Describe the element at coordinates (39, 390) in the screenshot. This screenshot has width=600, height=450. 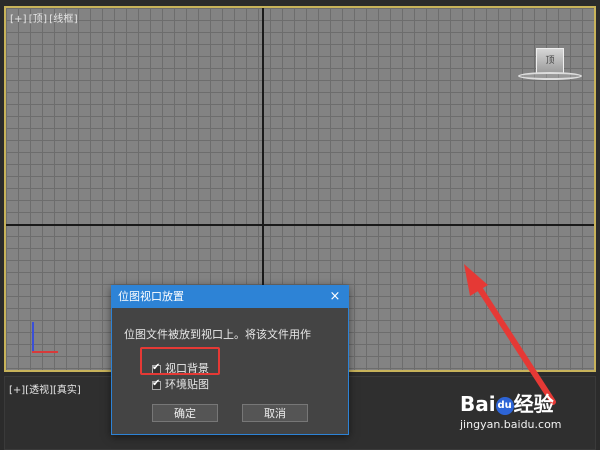
I see `viewport-view-label-bottom: [透视]` at that location.